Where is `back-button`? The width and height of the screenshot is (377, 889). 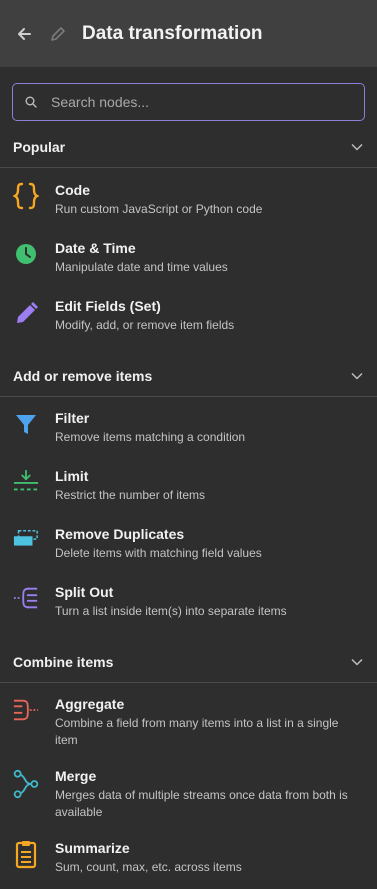 back-button is located at coordinates (24, 34).